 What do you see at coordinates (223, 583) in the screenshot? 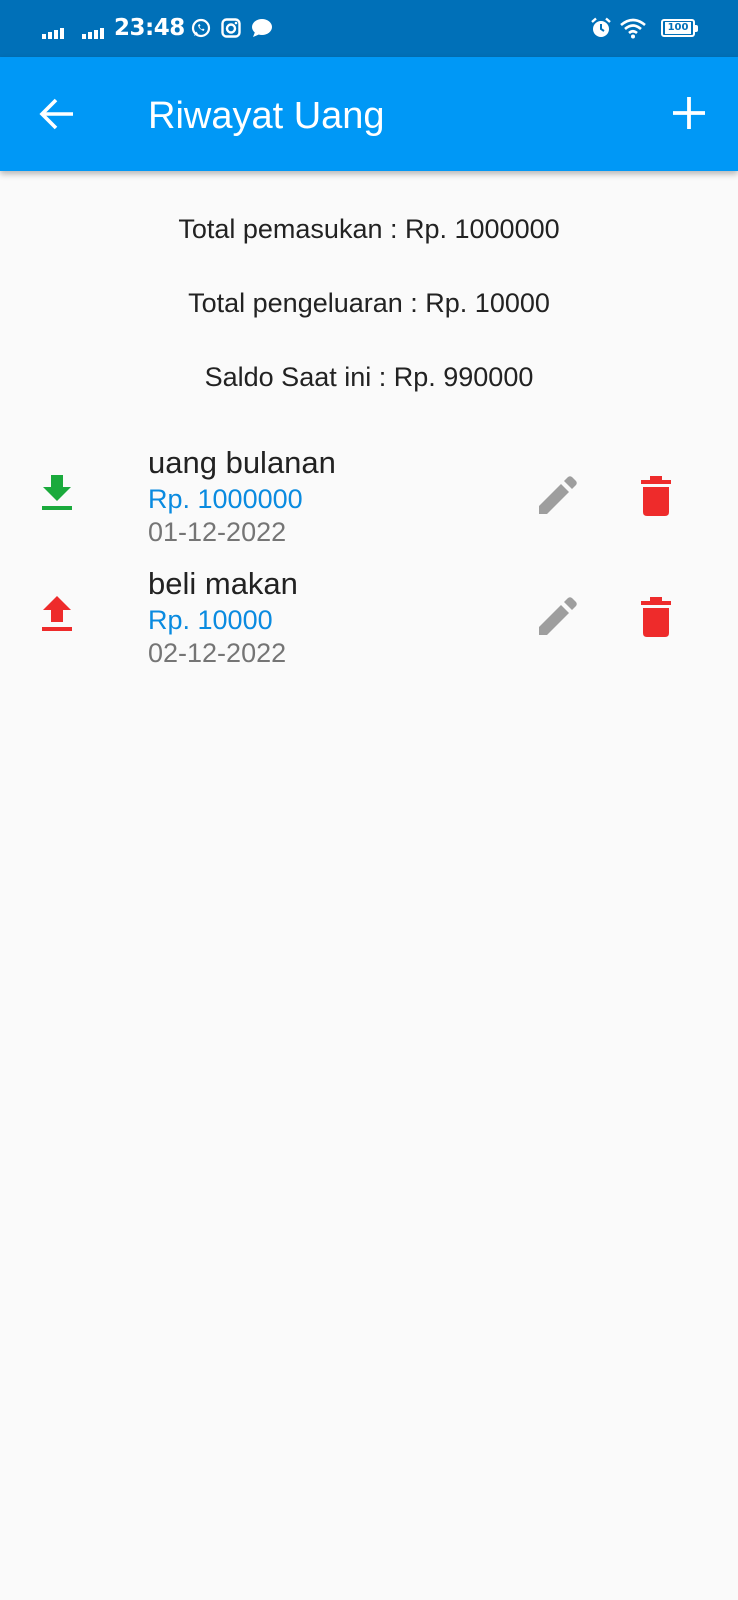
I see `transaction-name: beli makan` at bounding box center [223, 583].